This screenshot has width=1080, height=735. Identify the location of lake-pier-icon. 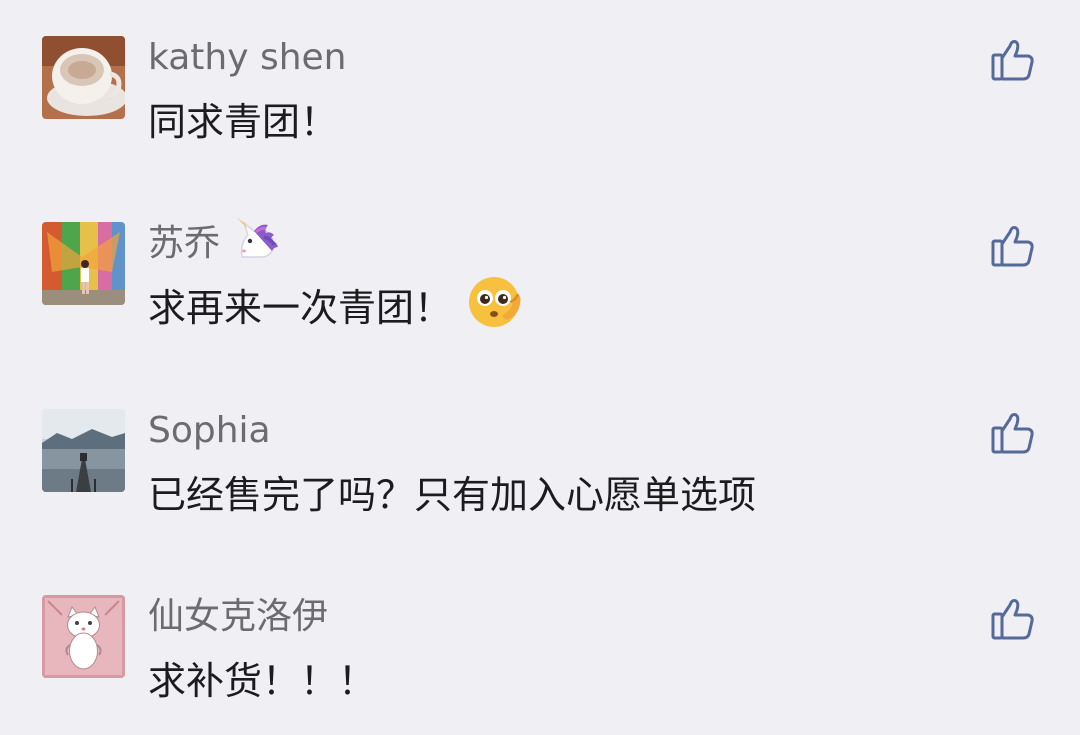
(83, 450).